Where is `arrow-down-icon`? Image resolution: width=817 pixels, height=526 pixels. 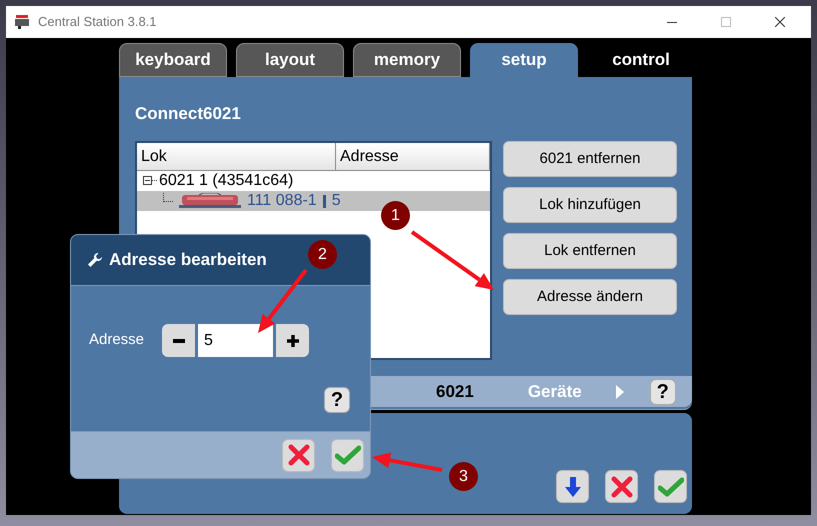 arrow-down-icon is located at coordinates (572, 487).